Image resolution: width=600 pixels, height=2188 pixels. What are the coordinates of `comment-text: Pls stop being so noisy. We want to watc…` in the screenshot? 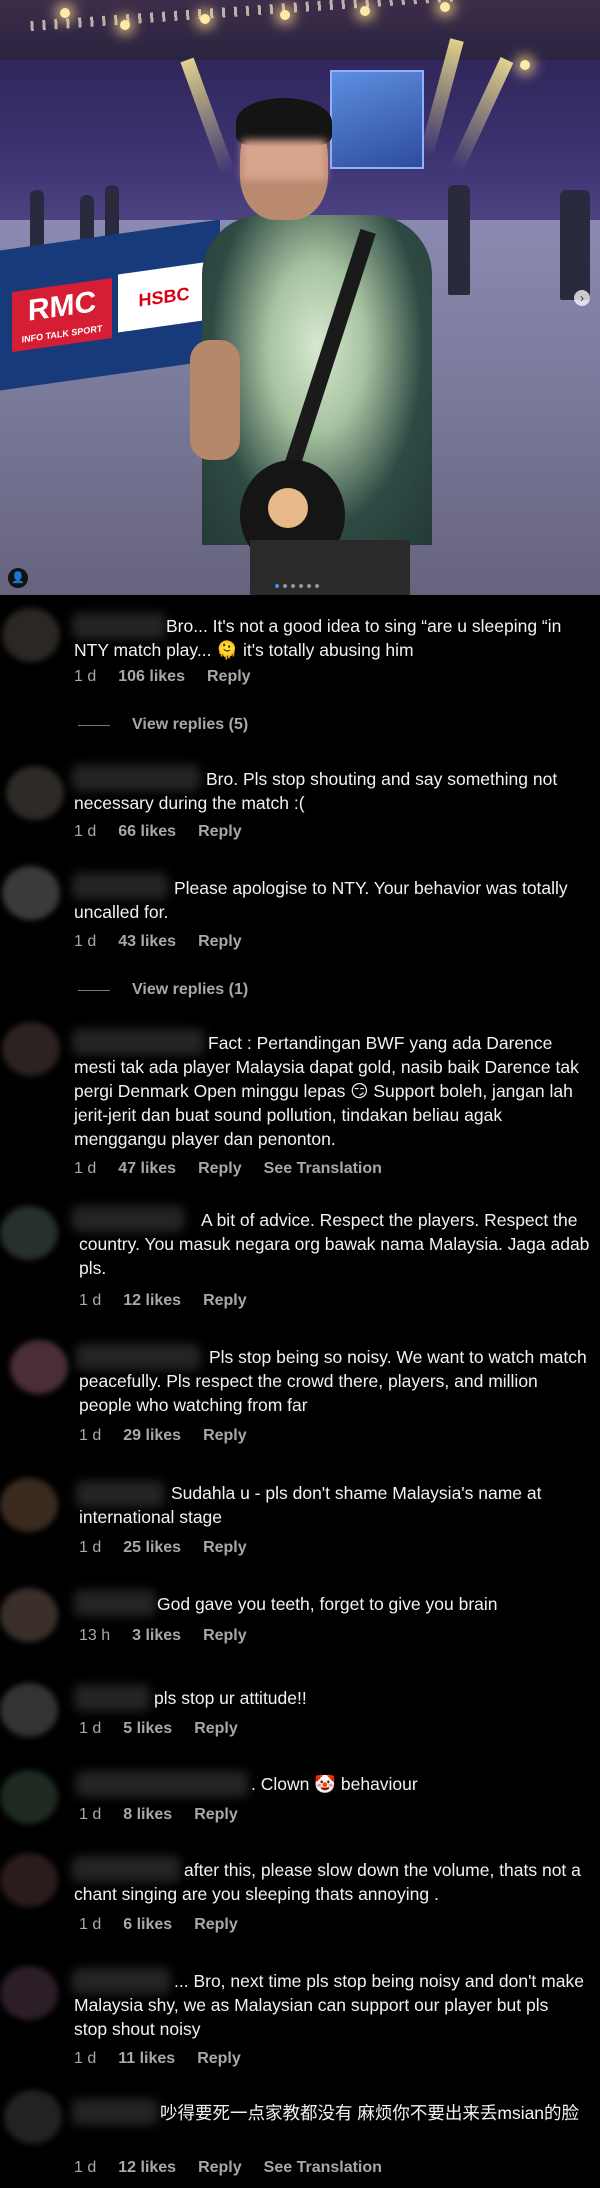 It's located at (335, 1381).